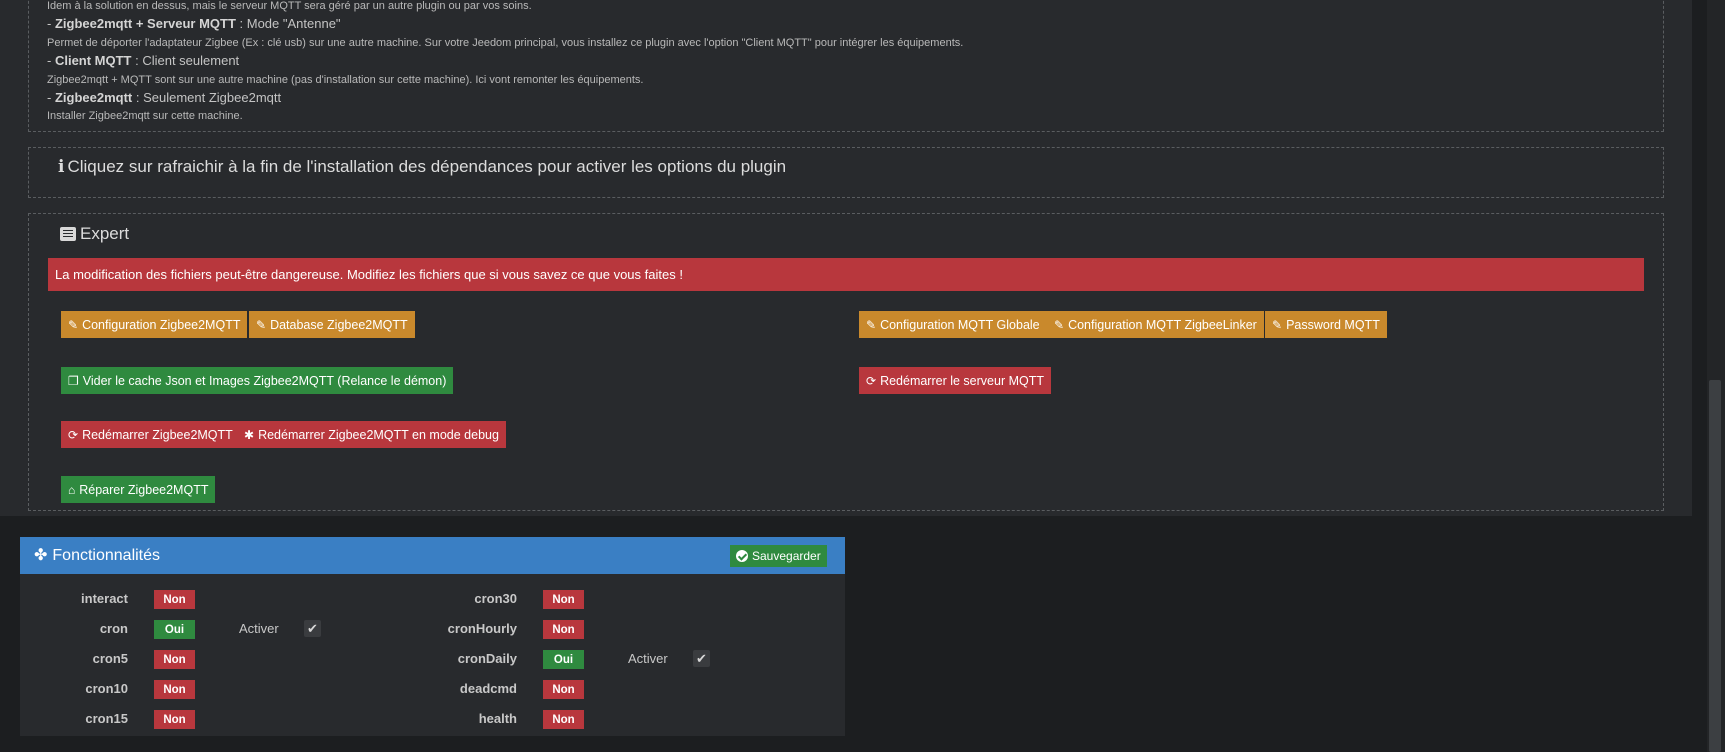 This screenshot has width=1725, height=752. What do you see at coordinates (113, 628) in the screenshot?
I see `func-name-cron: cron` at bounding box center [113, 628].